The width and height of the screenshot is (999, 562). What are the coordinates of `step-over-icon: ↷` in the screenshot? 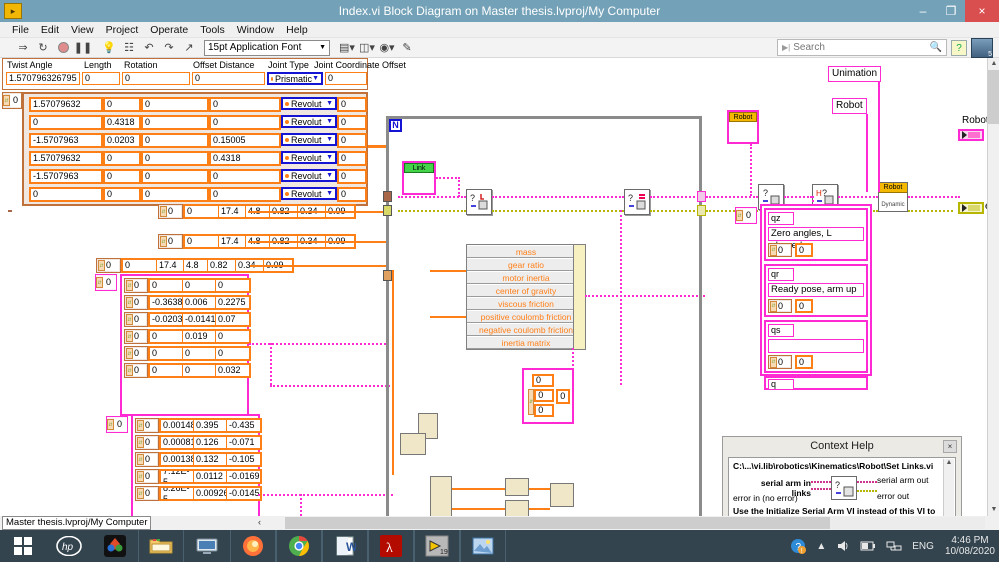 It's located at (169, 48).